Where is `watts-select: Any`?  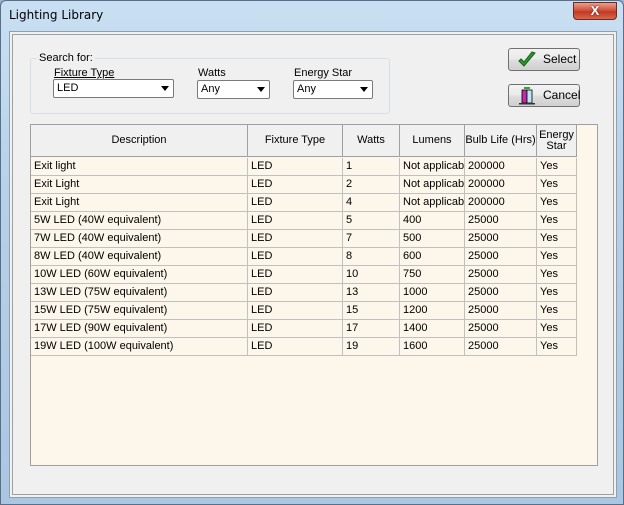
watts-select: Any is located at coordinates (233, 89).